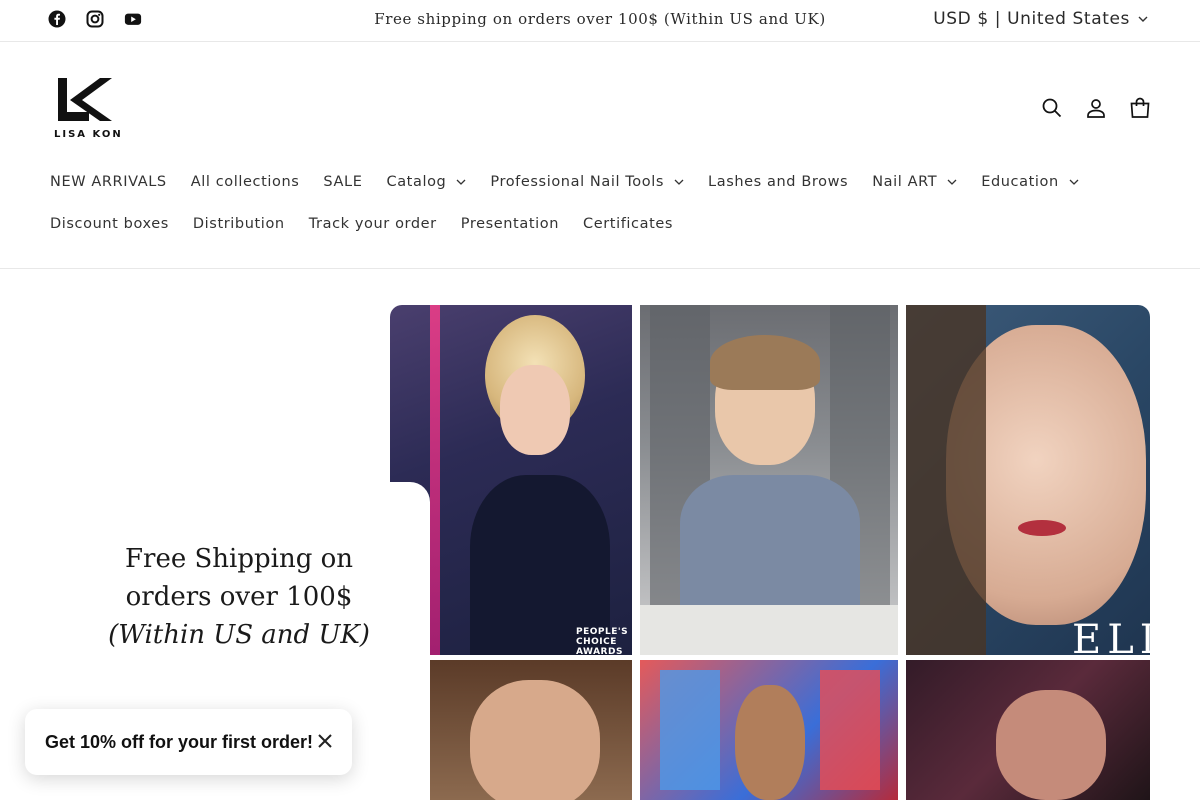 The image size is (1200, 800). I want to click on nav-item-all-collections: All collections, so click(245, 182).